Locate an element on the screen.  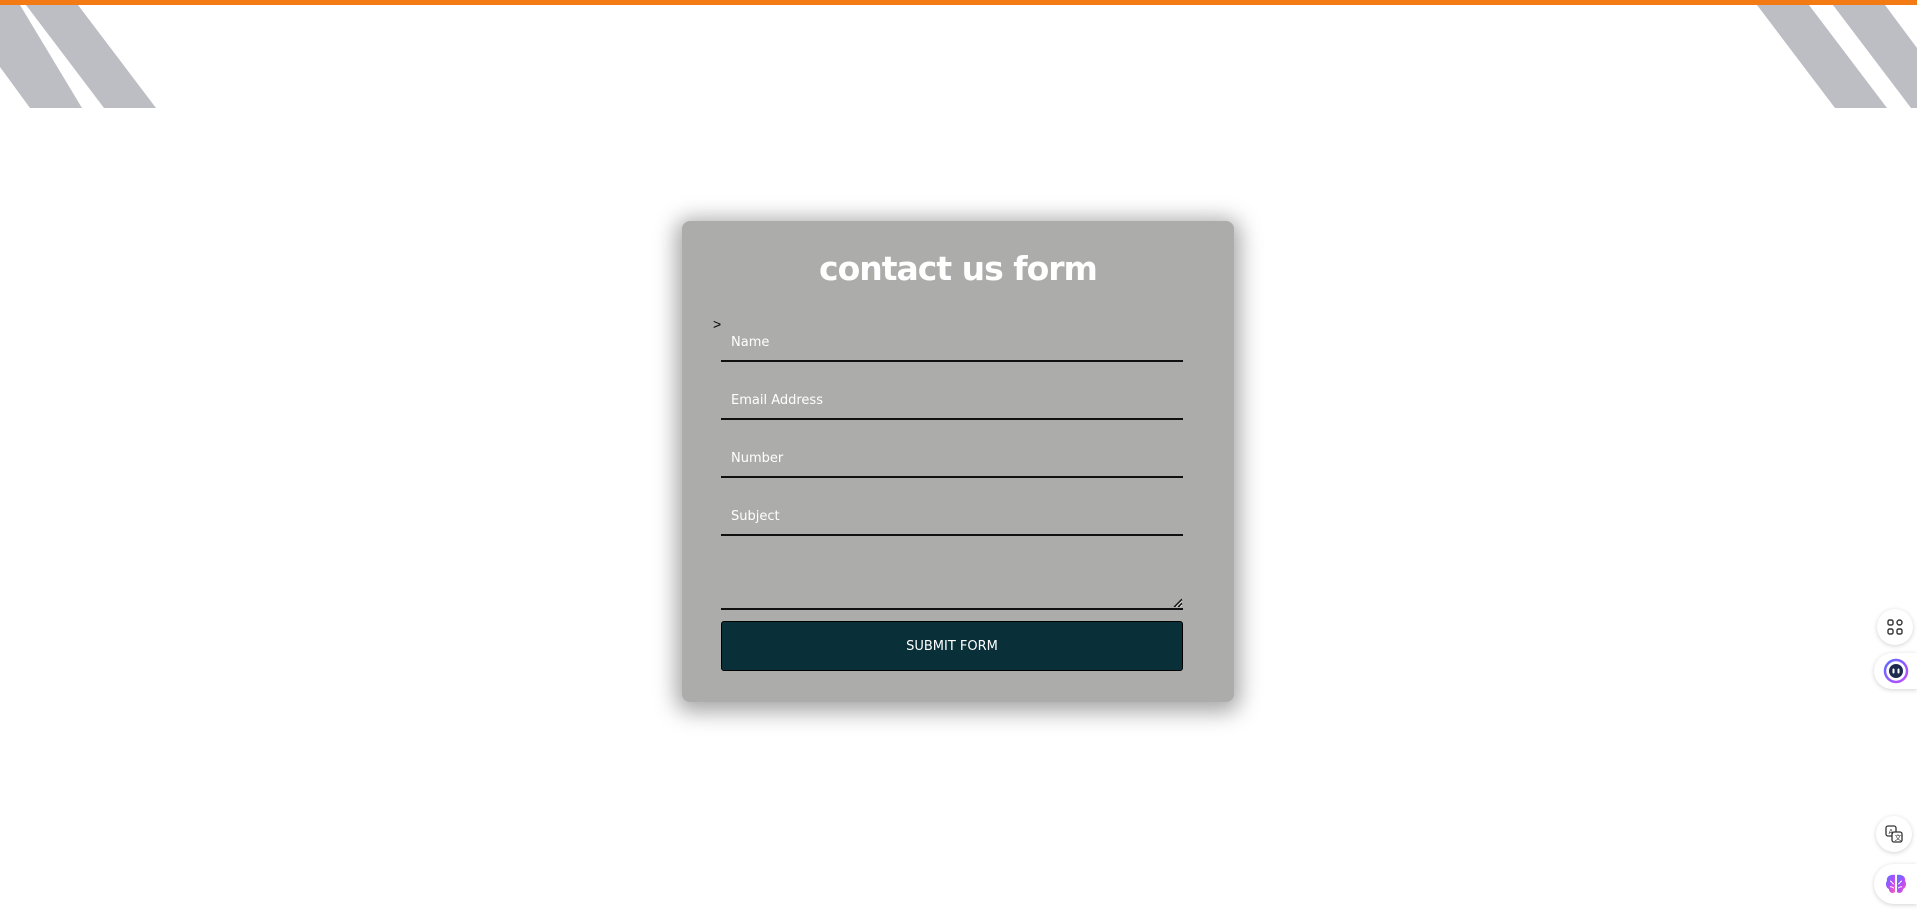
brain-button is located at coordinates (1895, 884).